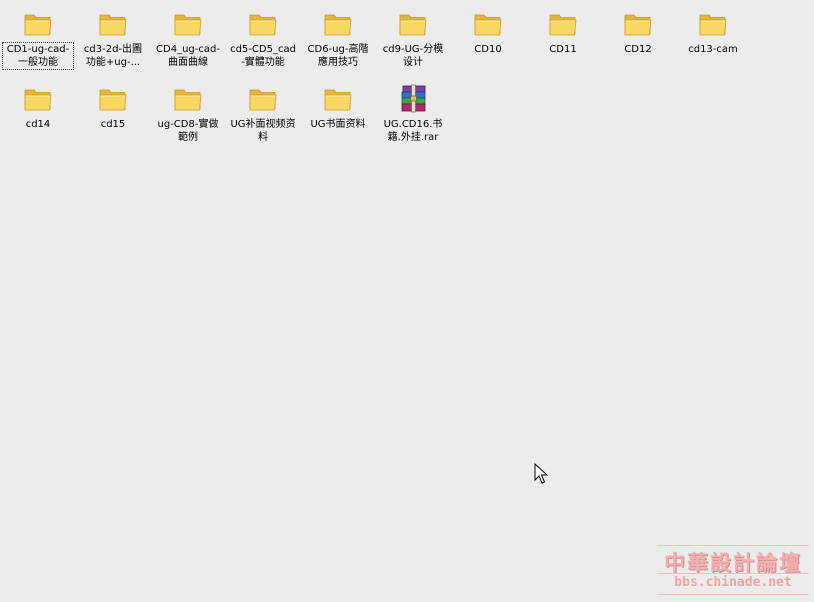 This screenshot has height=602, width=814. I want to click on folder-label: CD6-ug-高階應用技巧, so click(338, 56).